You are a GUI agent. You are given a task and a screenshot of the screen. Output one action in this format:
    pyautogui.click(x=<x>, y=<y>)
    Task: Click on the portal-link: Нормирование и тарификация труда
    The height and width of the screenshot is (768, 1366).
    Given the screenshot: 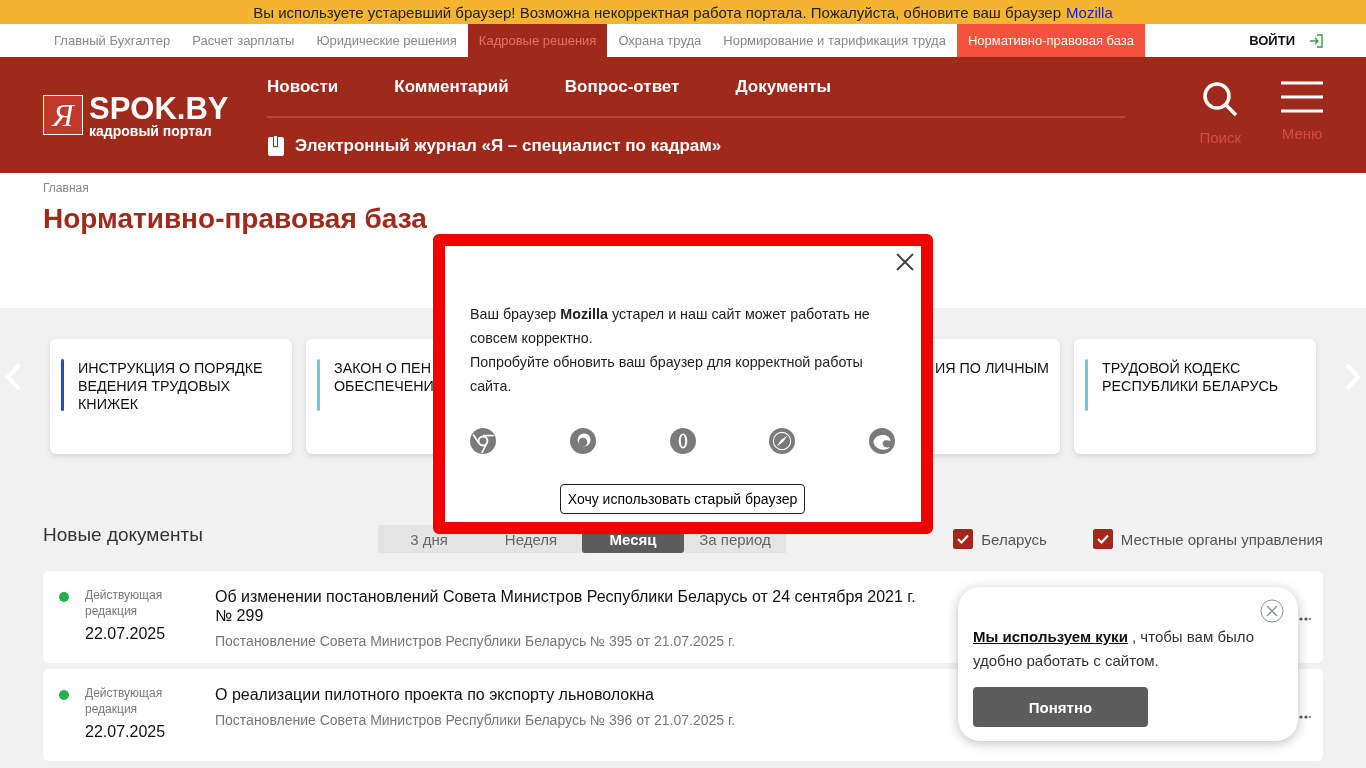 What is the action you would take?
    pyautogui.click(x=834, y=40)
    